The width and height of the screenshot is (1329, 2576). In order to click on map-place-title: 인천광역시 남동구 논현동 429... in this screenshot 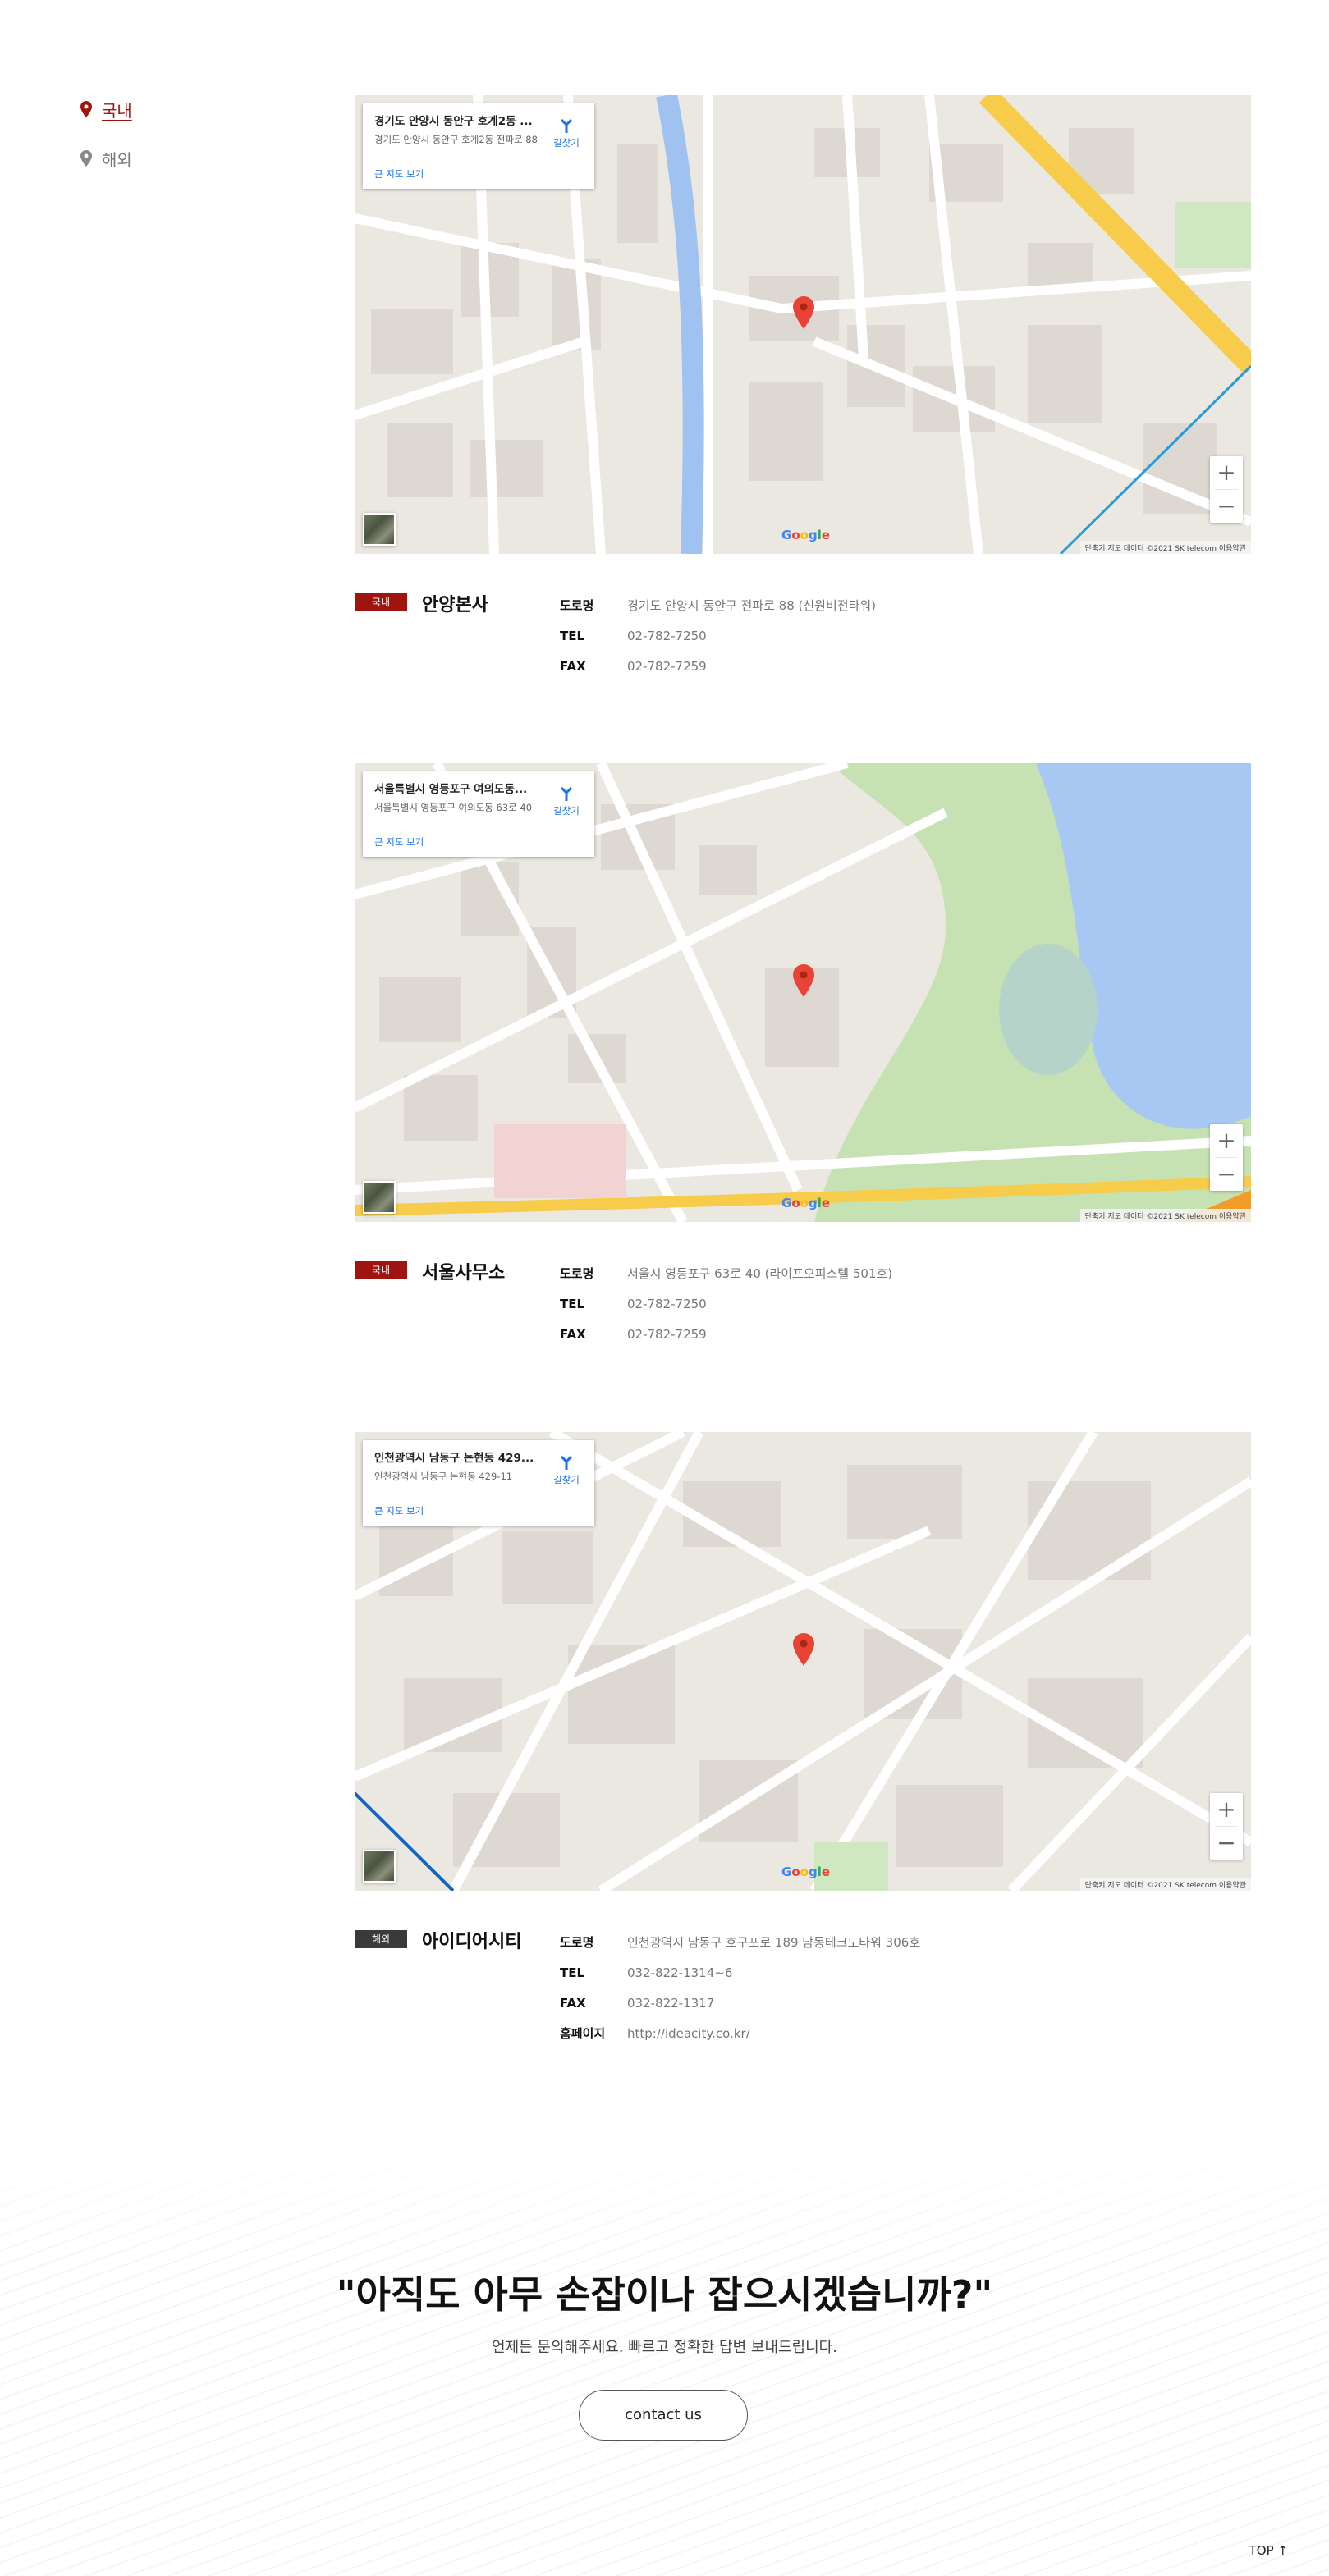, I will do `click(454, 1458)`.